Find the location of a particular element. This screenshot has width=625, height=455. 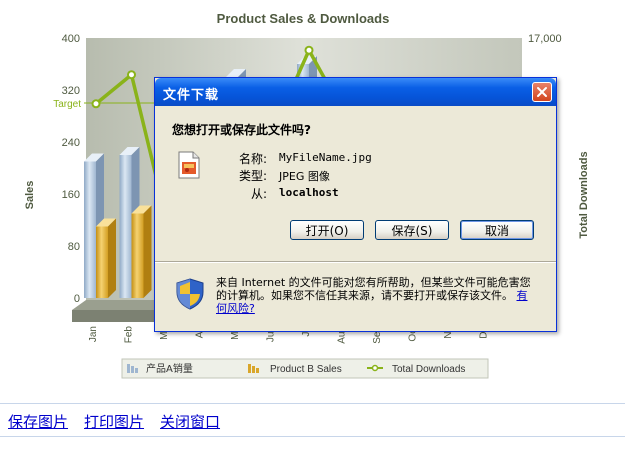

close-button is located at coordinates (542, 92).